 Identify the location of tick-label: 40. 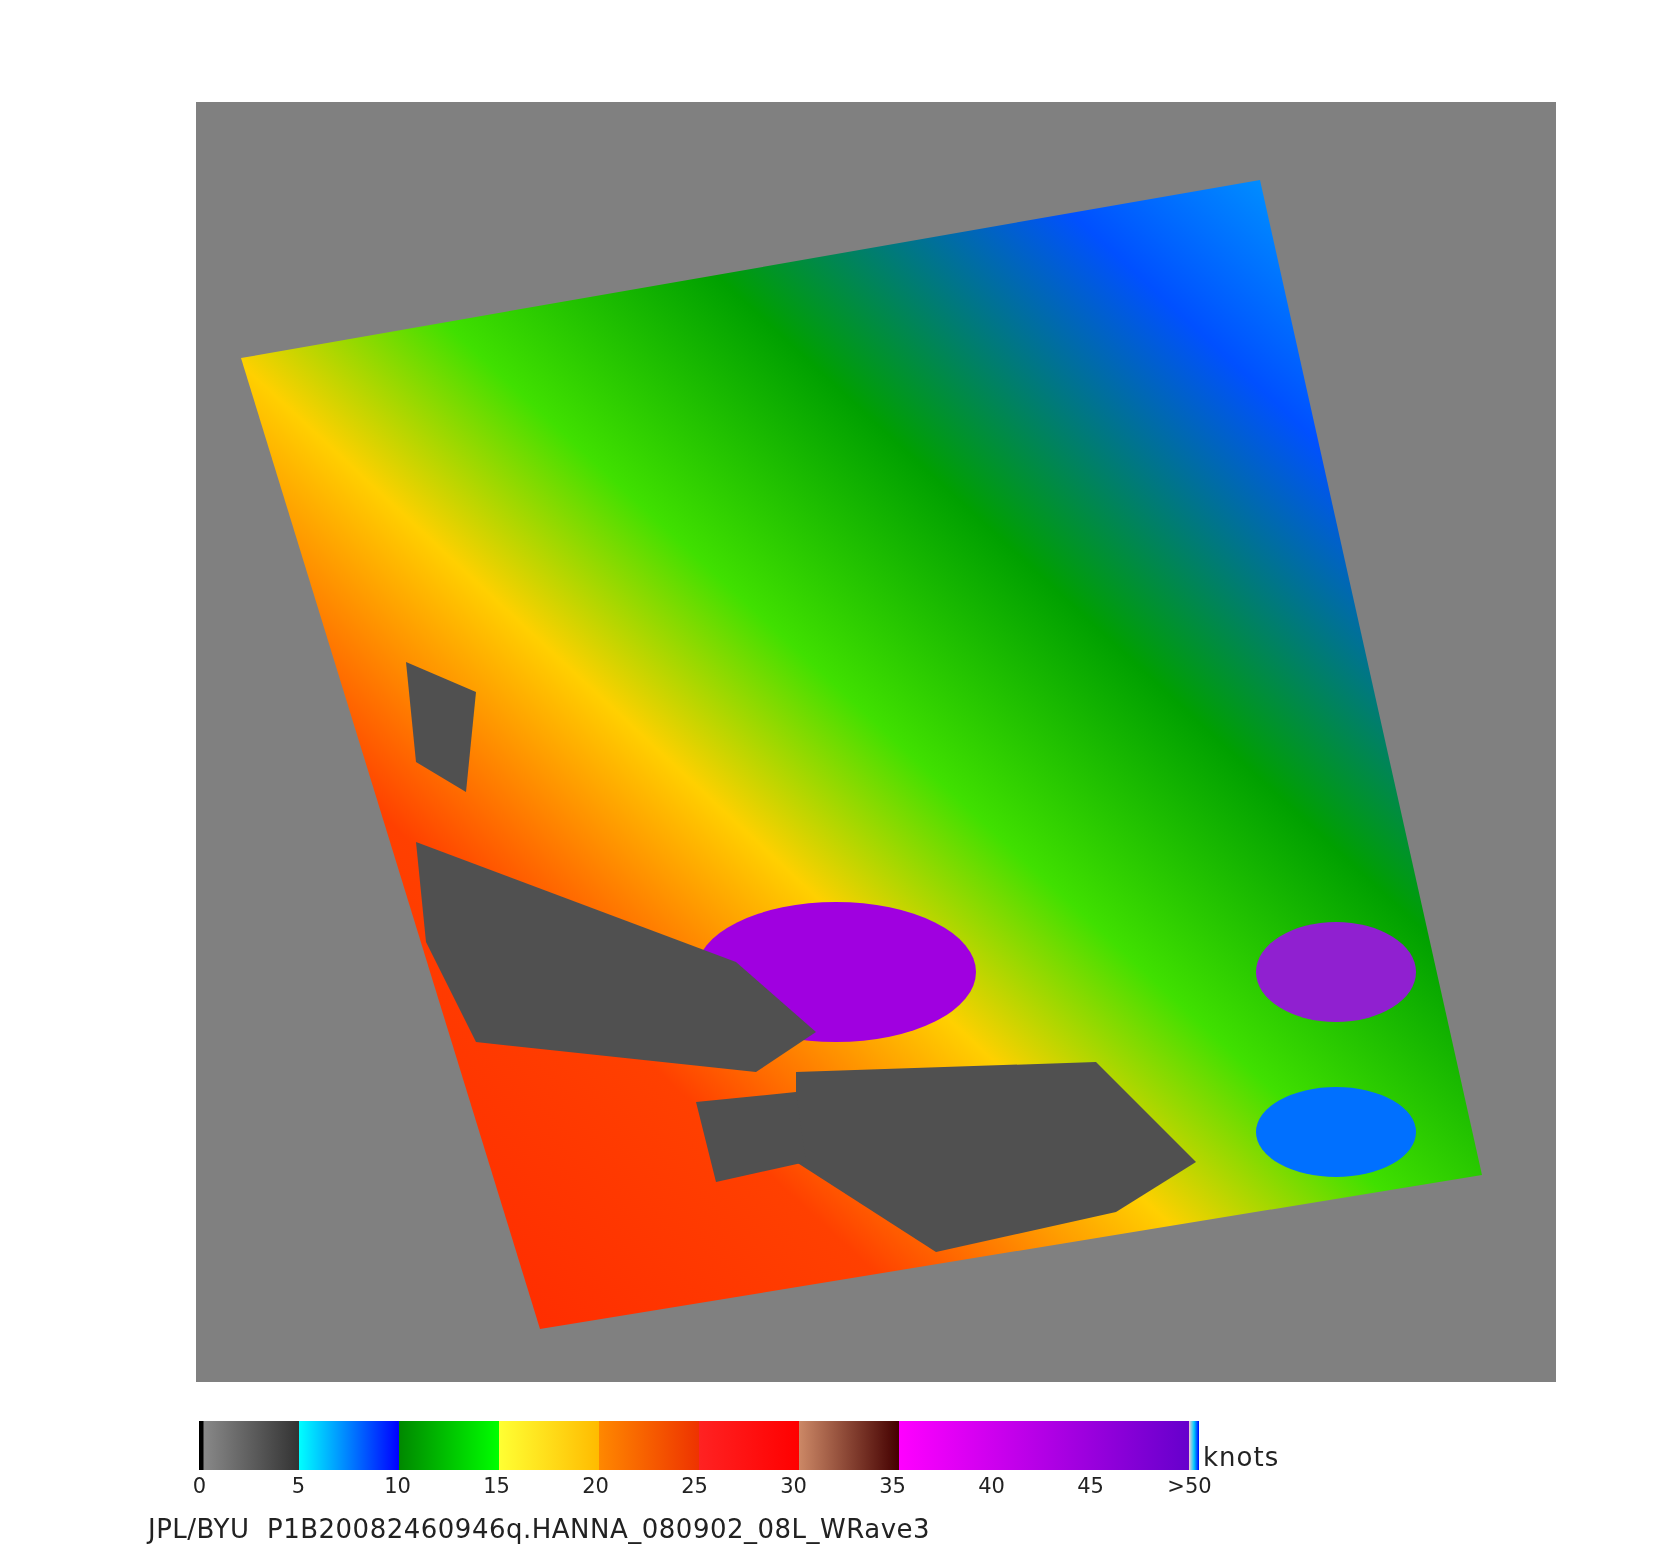
(991, 1486).